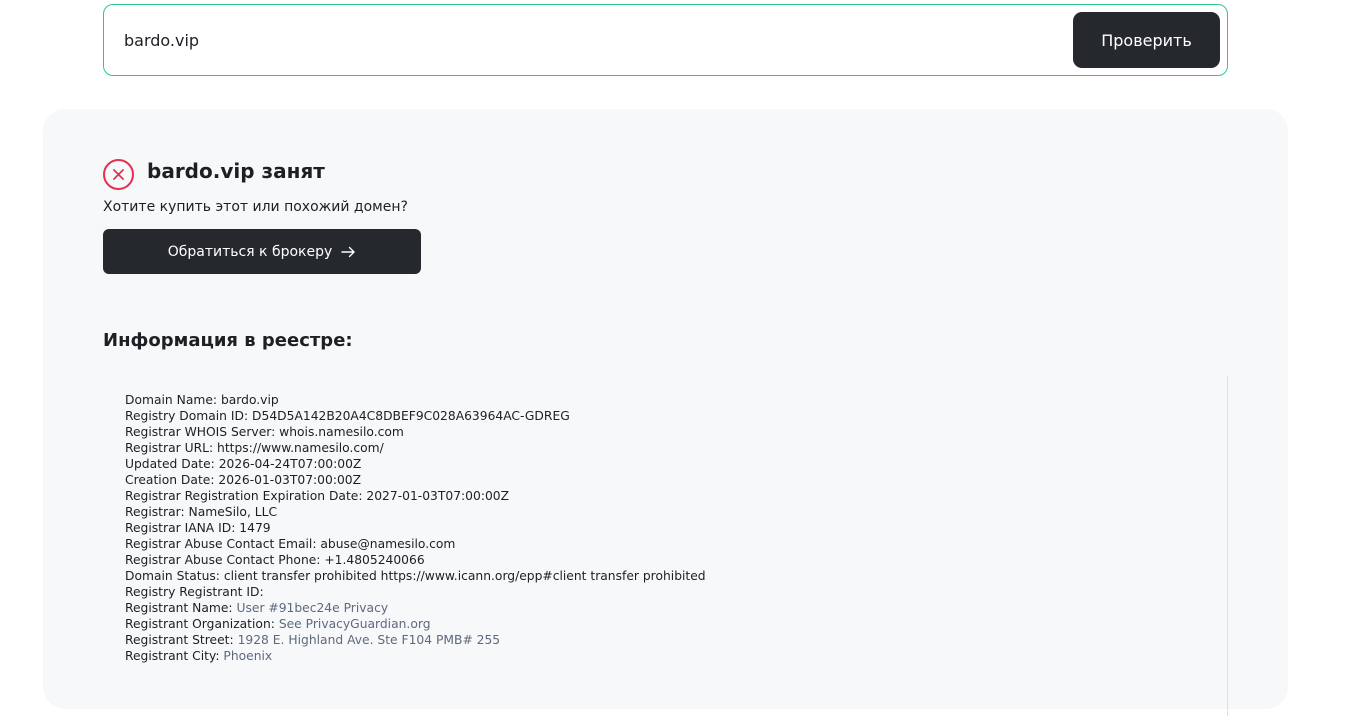  Describe the element at coordinates (415, 608) in the screenshot. I see `whois-line: Registrant Name: User #91bec24e Privacy` at that location.